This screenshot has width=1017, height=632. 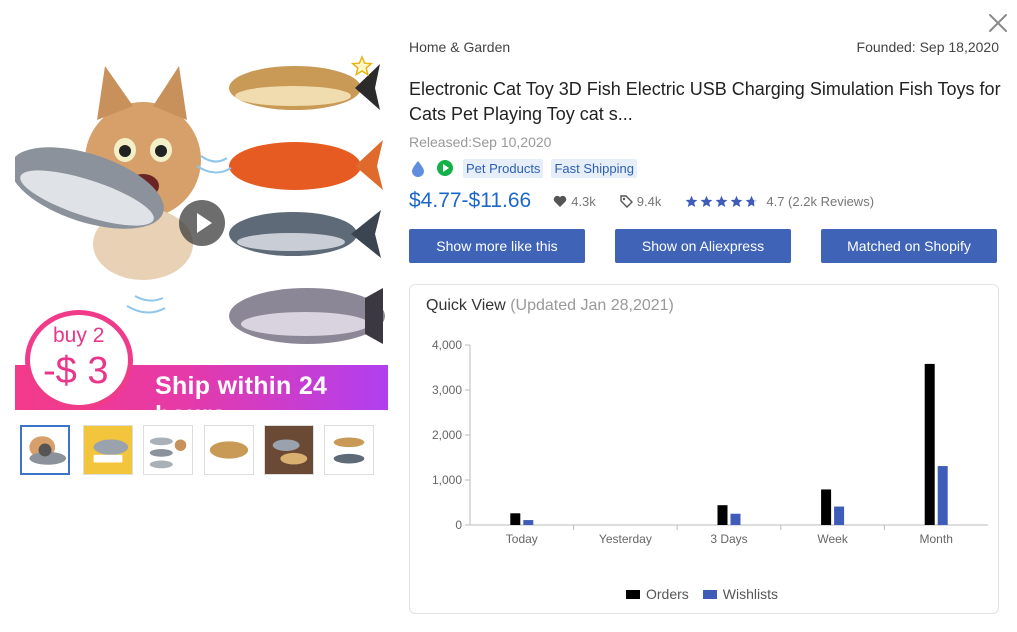 I want to click on legend-item-wishlists: Wishlists, so click(x=740, y=594).